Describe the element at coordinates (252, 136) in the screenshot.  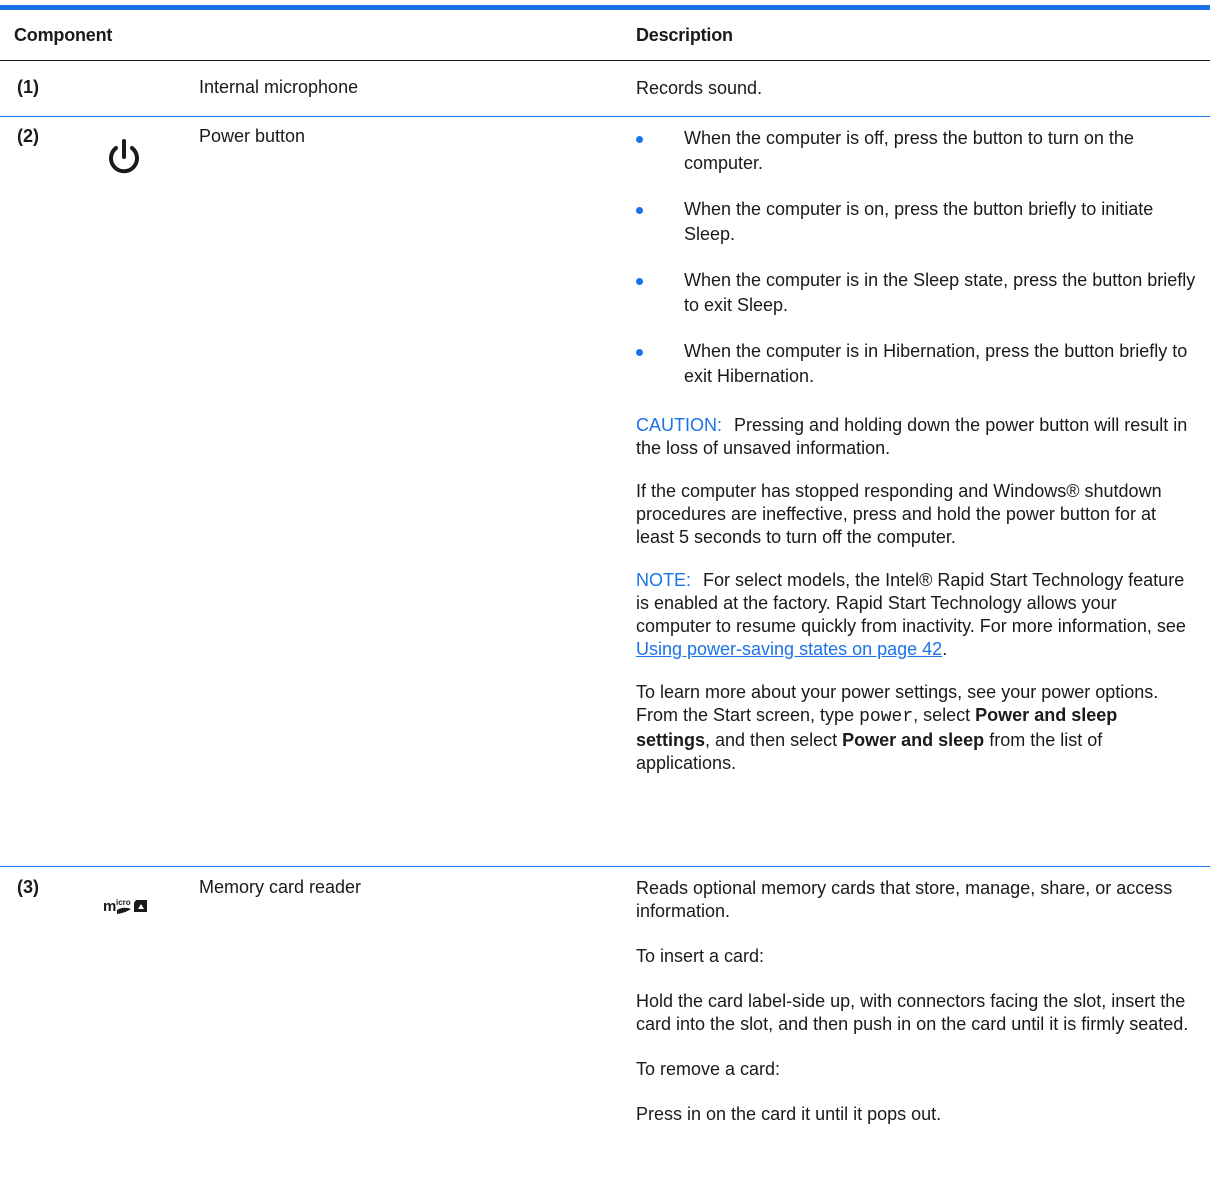
I see `component-name: Power button` at that location.